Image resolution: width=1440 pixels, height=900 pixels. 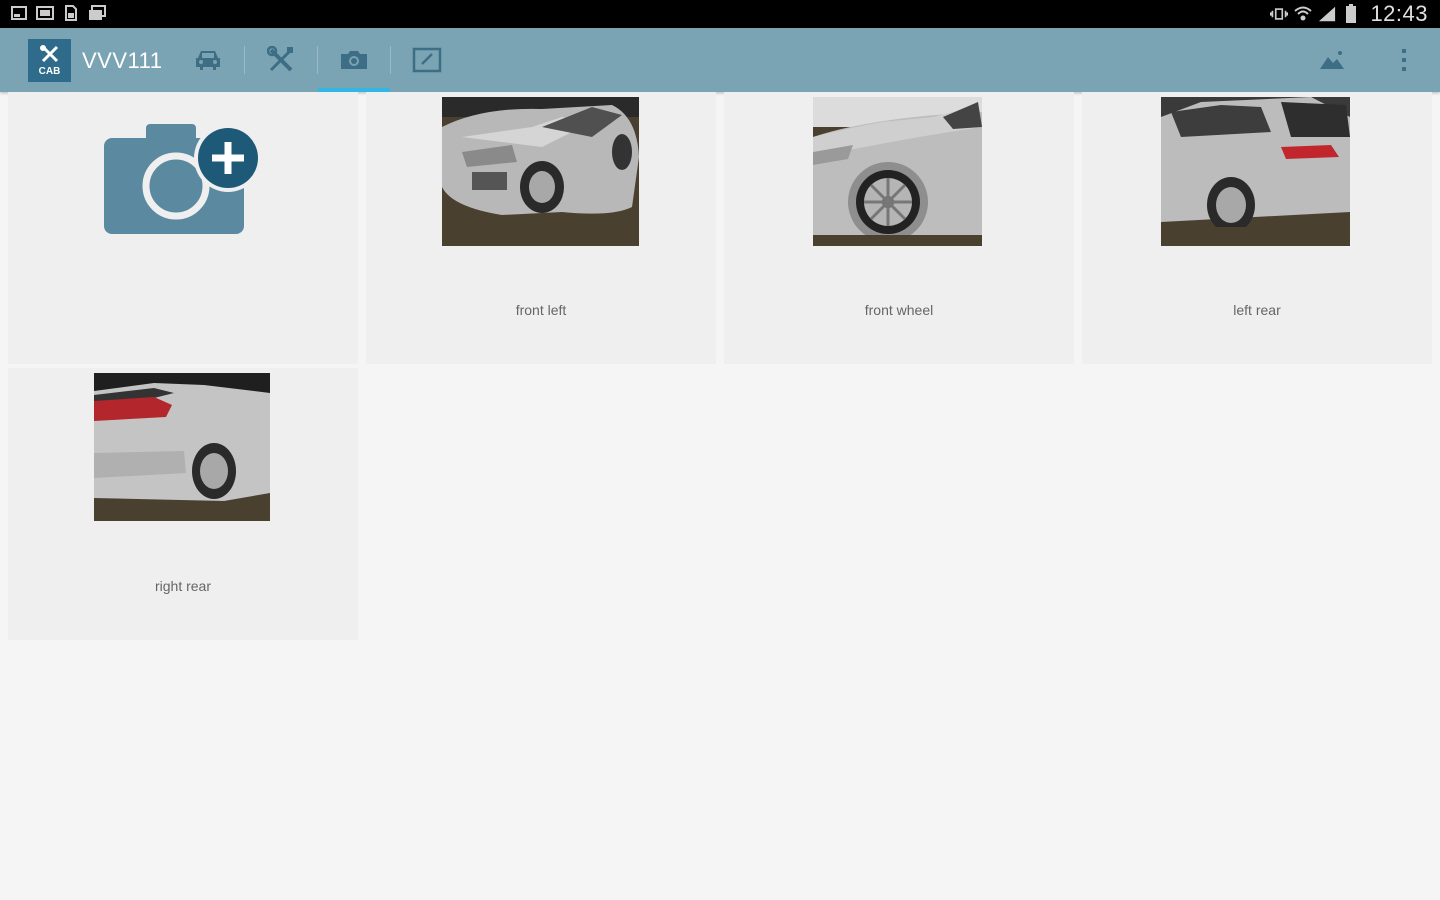 I want to click on car-icon, so click(x=208, y=60).